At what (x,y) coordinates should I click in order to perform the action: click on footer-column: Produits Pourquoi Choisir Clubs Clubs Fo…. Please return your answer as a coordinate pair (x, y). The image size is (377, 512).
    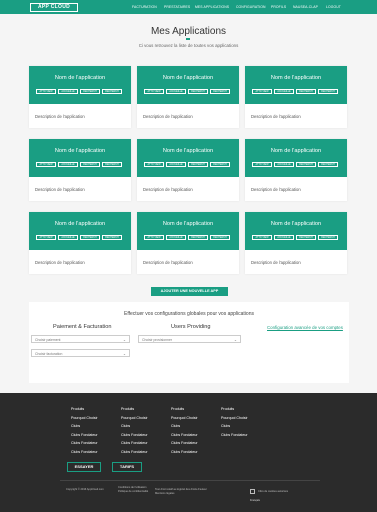
    Looking at the image, I should click on (134, 433).